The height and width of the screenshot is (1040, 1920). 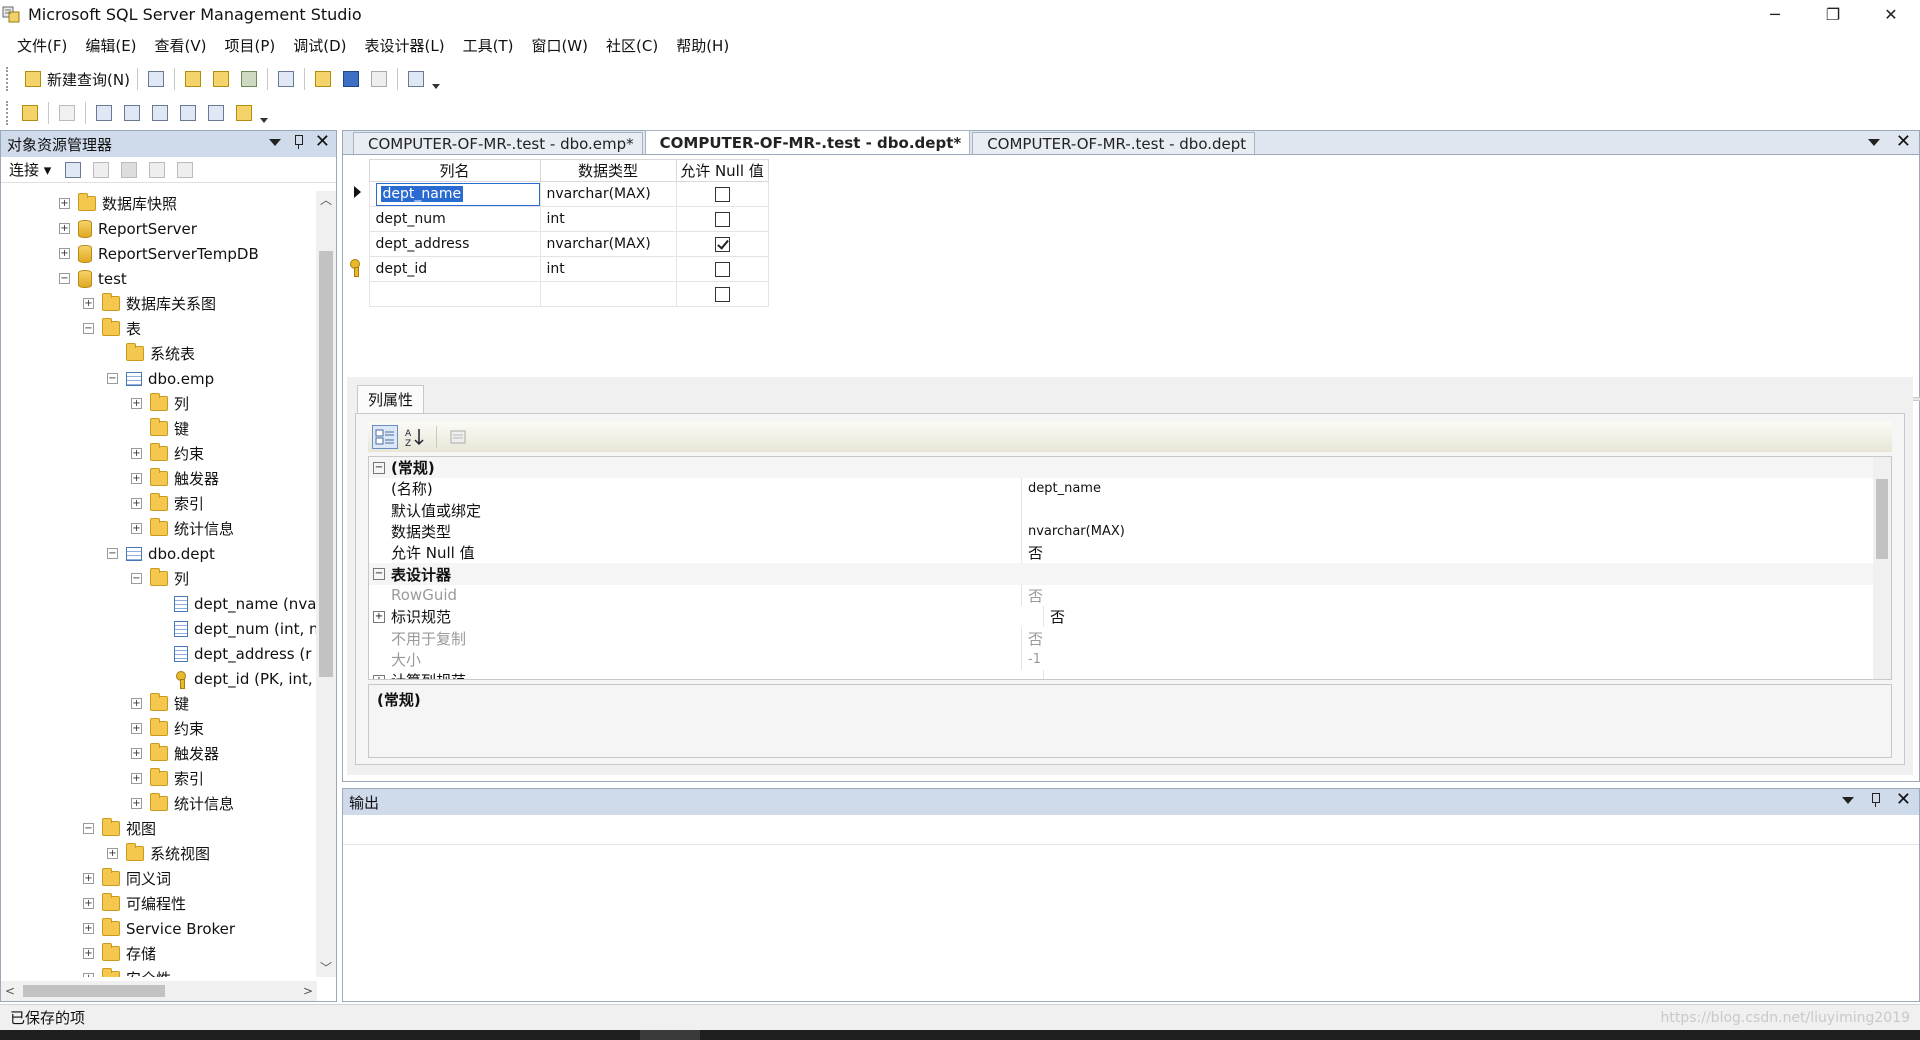 I want to click on mdx-query-icon, so click(x=249, y=79).